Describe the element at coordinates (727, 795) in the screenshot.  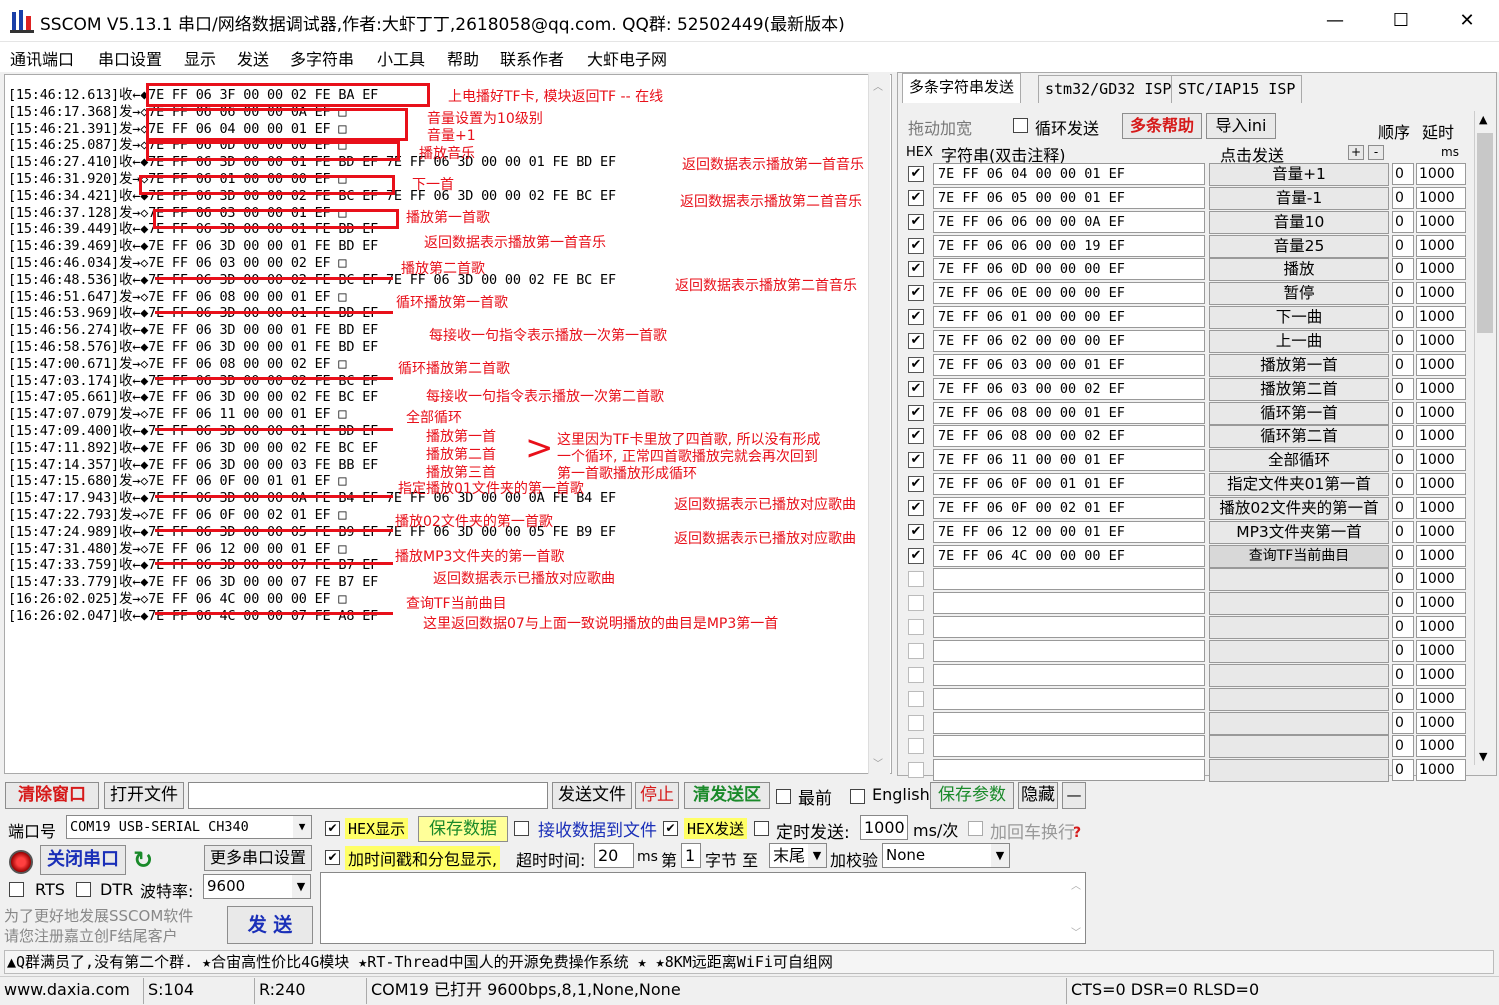
I see `clear-send-button: 清发送区` at that location.